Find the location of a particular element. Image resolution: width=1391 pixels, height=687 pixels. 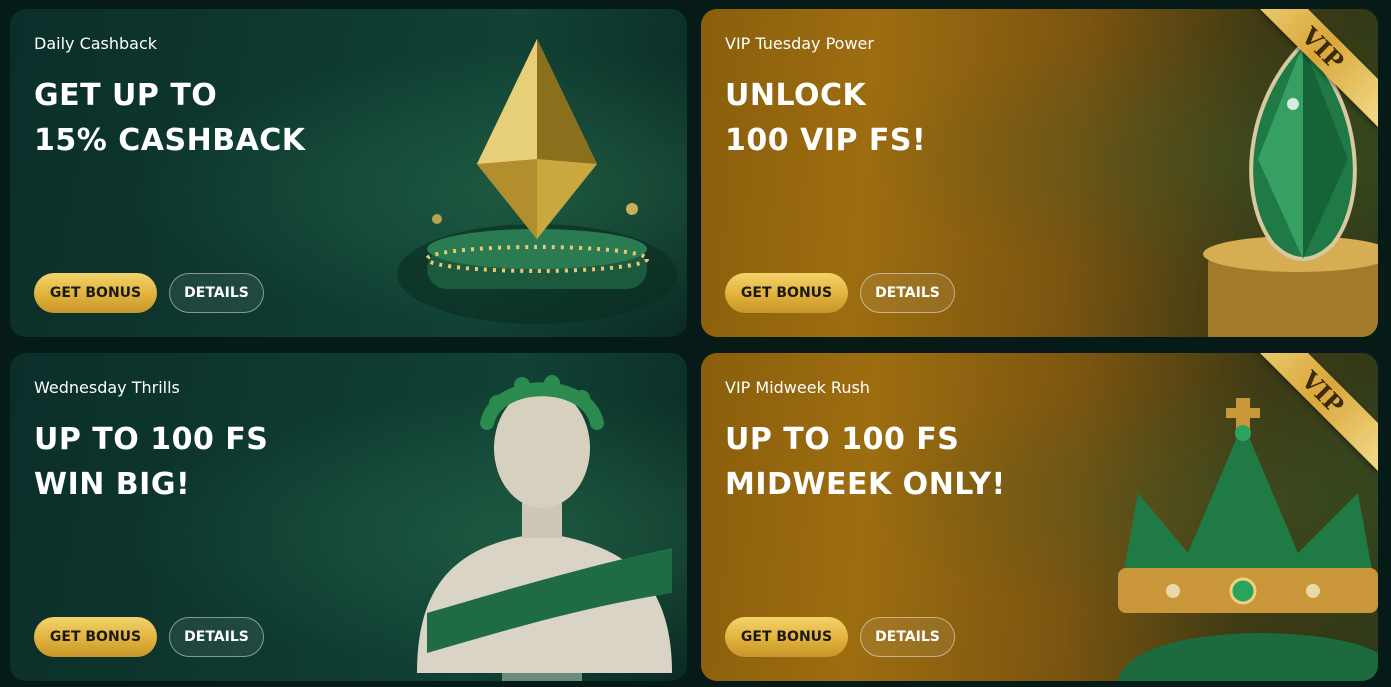

promo-headline: UNLOCK 100 VIP FS! is located at coordinates (825, 118).